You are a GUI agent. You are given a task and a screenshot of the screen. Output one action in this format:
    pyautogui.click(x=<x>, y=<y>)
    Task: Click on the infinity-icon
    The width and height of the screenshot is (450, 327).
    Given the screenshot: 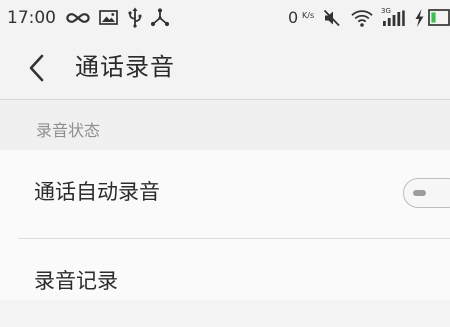 What is the action you would take?
    pyautogui.click(x=78, y=18)
    